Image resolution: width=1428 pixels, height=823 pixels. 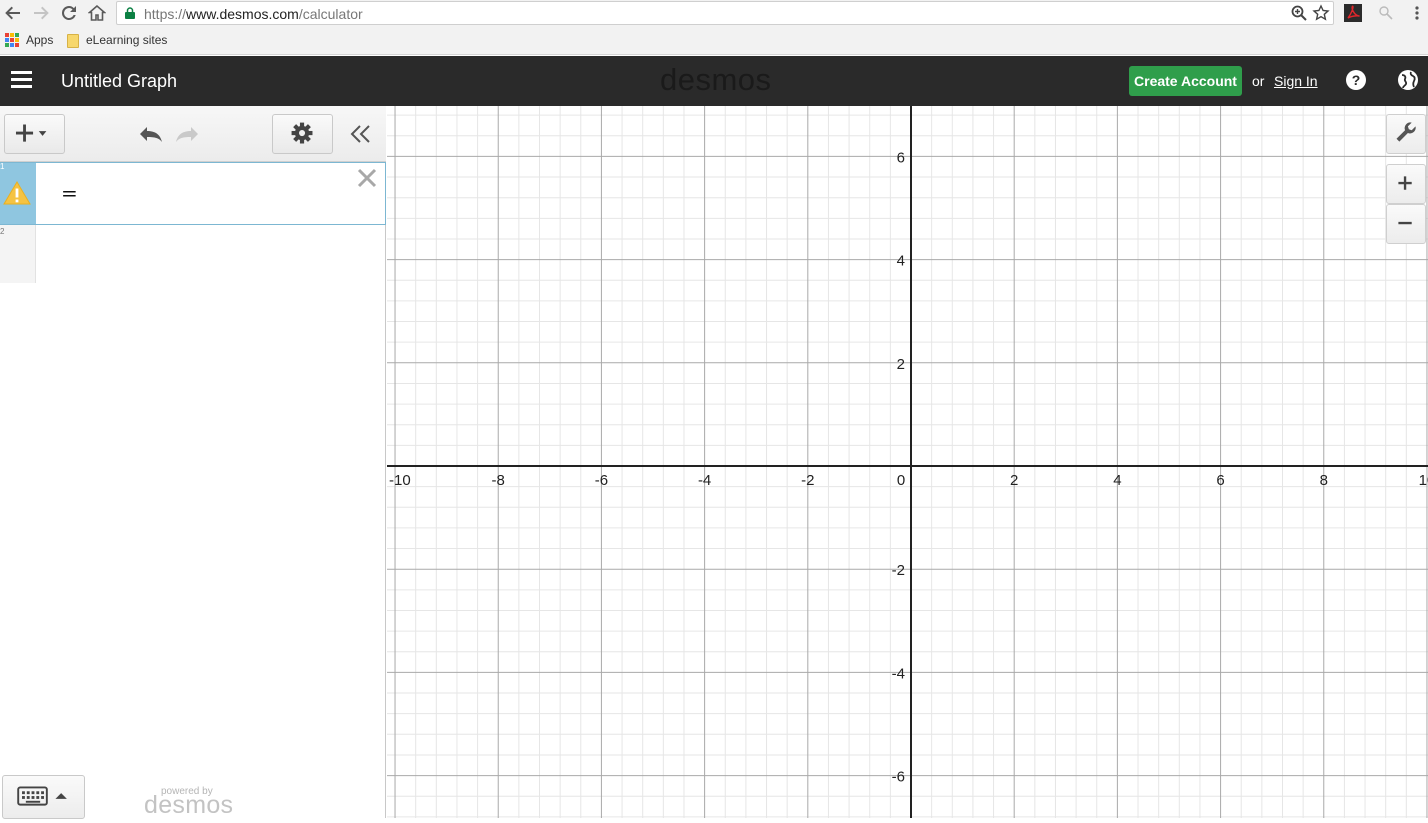 I want to click on add-item-button, so click(x=34, y=134).